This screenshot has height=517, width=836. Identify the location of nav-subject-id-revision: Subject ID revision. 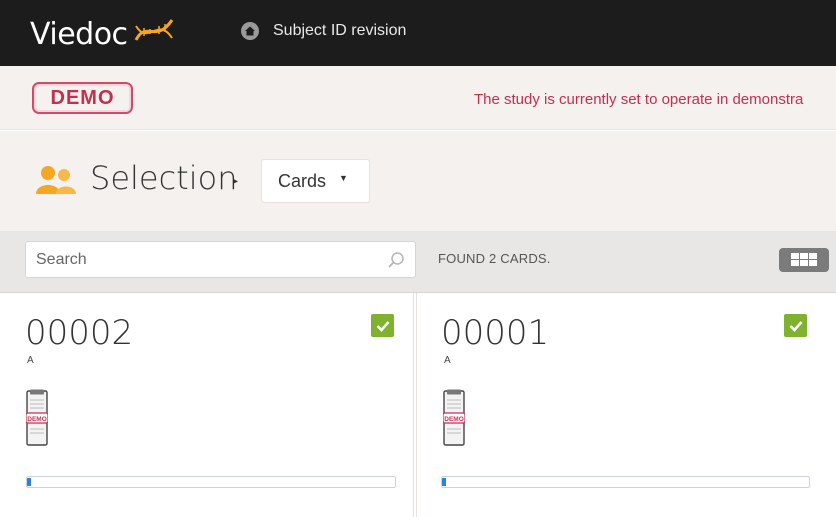
(323, 31).